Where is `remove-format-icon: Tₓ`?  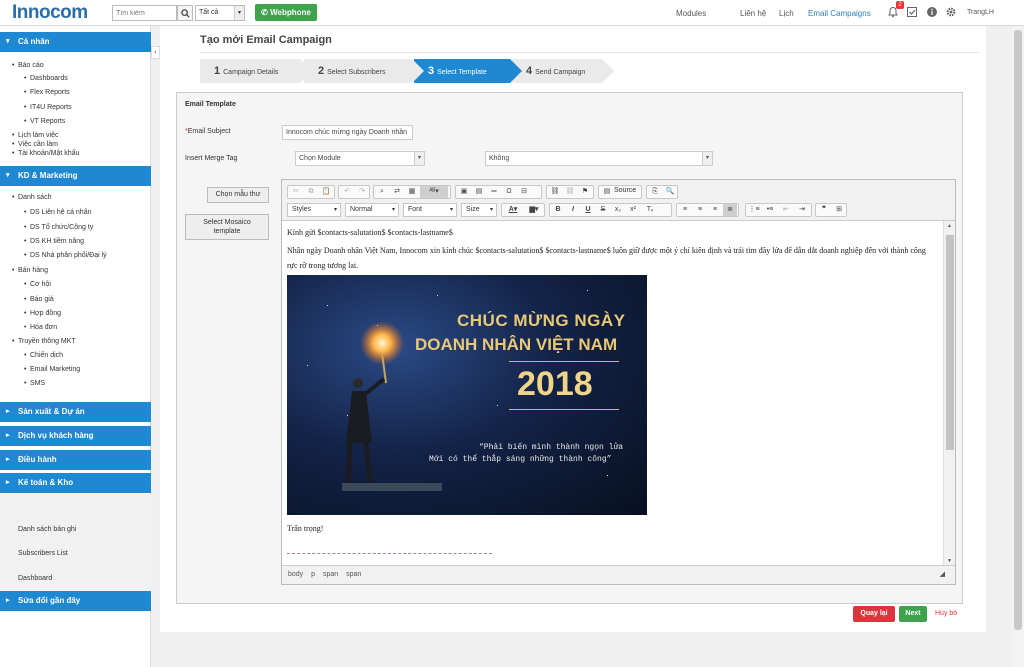
remove-format-icon: Tₓ is located at coordinates (650, 210).